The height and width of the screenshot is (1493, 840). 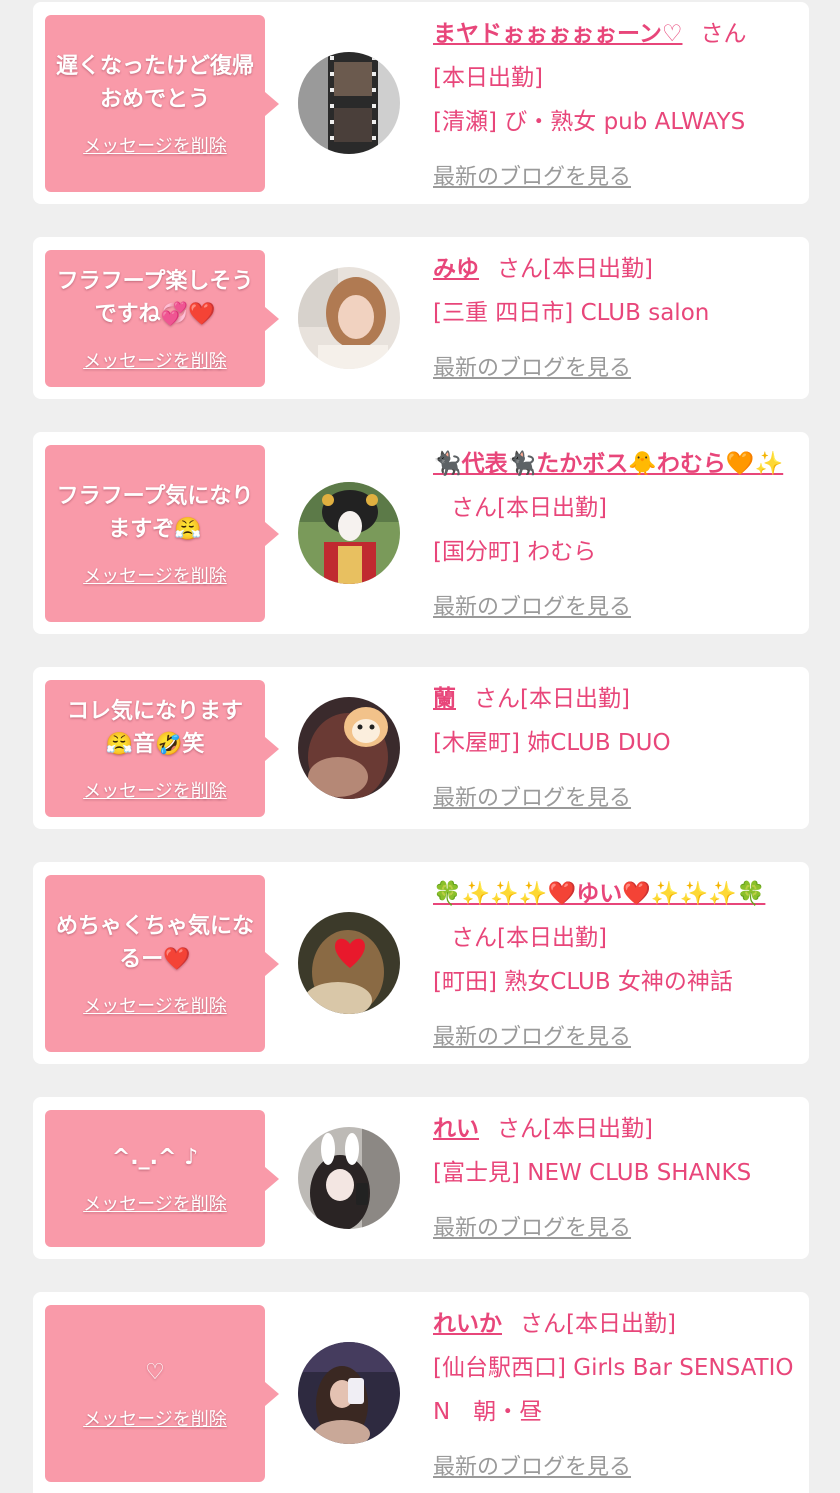 What do you see at coordinates (444, 699) in the screenshot?
I see `cast-name-link: 蘭` at bounding box center [444, 699].